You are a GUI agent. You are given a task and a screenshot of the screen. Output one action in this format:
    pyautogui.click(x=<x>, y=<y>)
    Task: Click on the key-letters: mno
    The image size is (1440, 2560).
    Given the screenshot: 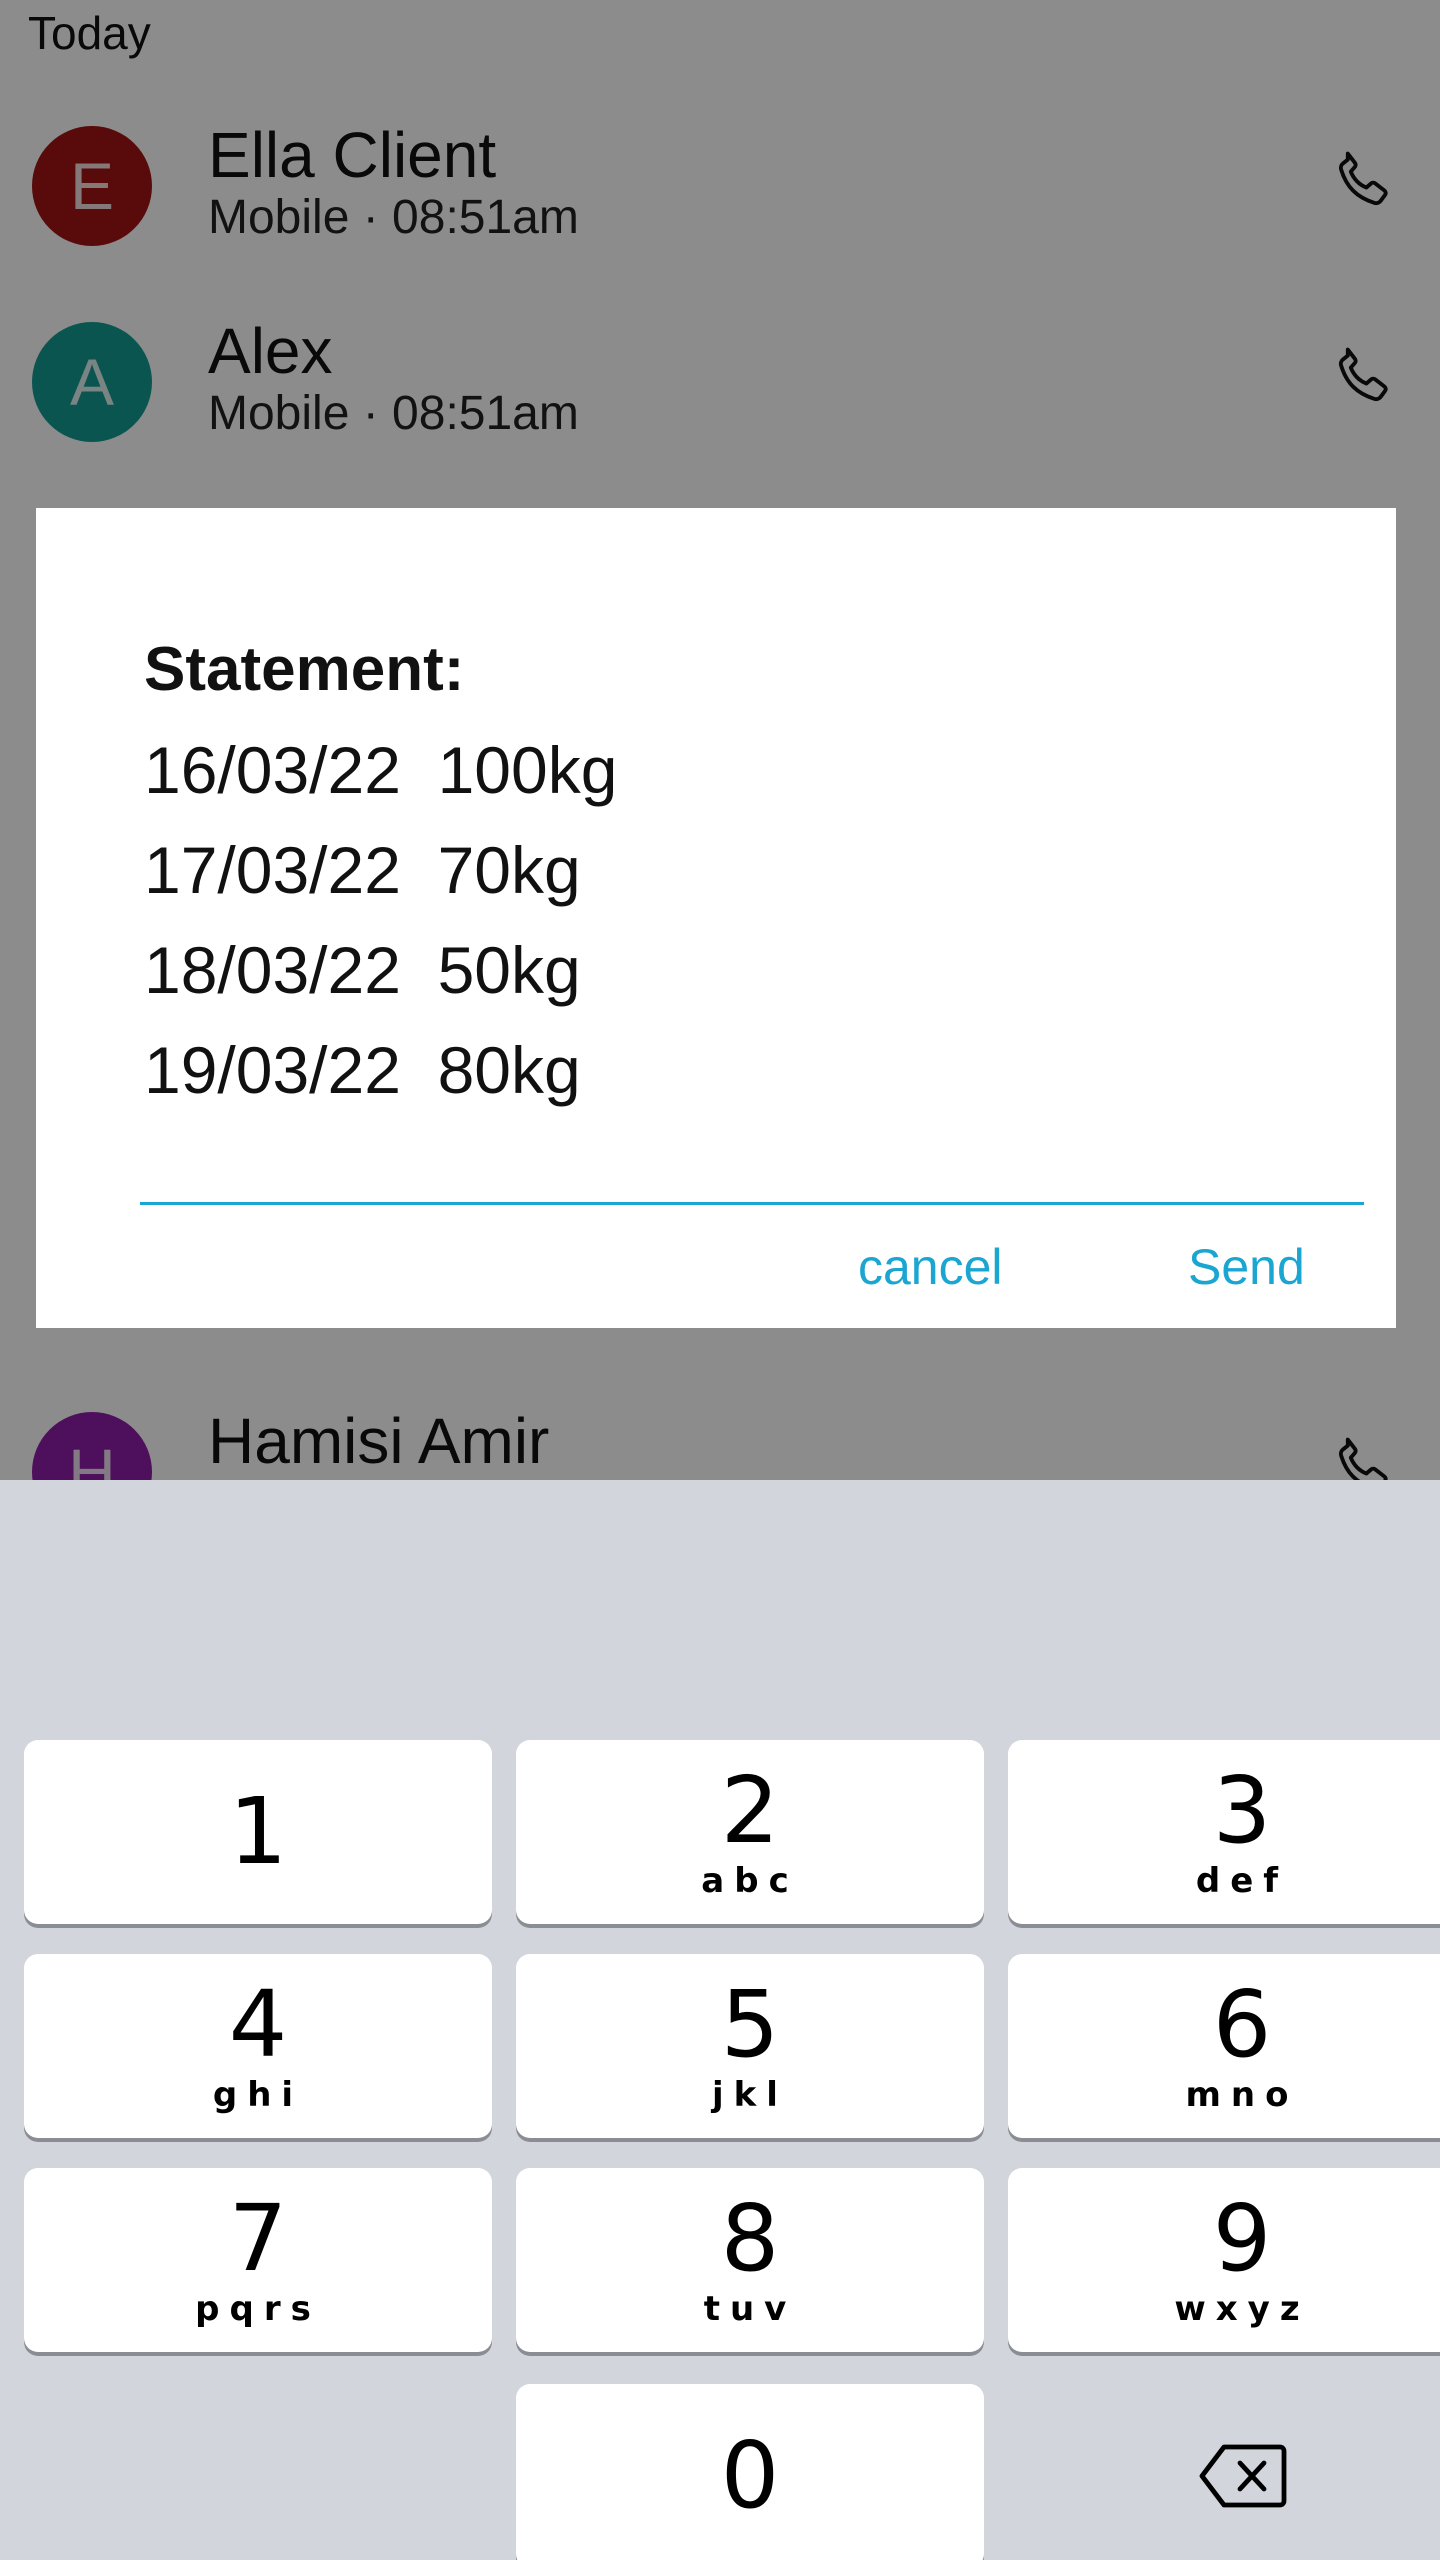 What is the action you would take?
    pyautogui.click(x=1242, y=2095)
    